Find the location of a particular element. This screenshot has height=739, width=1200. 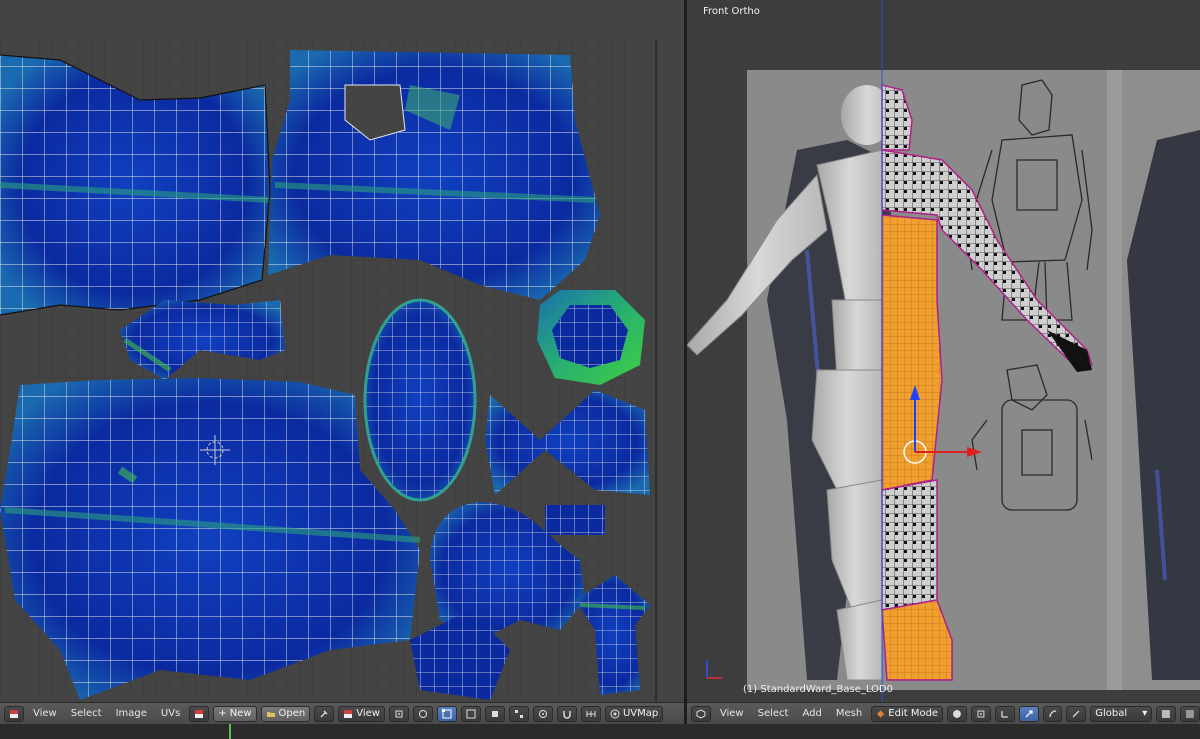

timeline-strip is located at coordinates (600, 731).